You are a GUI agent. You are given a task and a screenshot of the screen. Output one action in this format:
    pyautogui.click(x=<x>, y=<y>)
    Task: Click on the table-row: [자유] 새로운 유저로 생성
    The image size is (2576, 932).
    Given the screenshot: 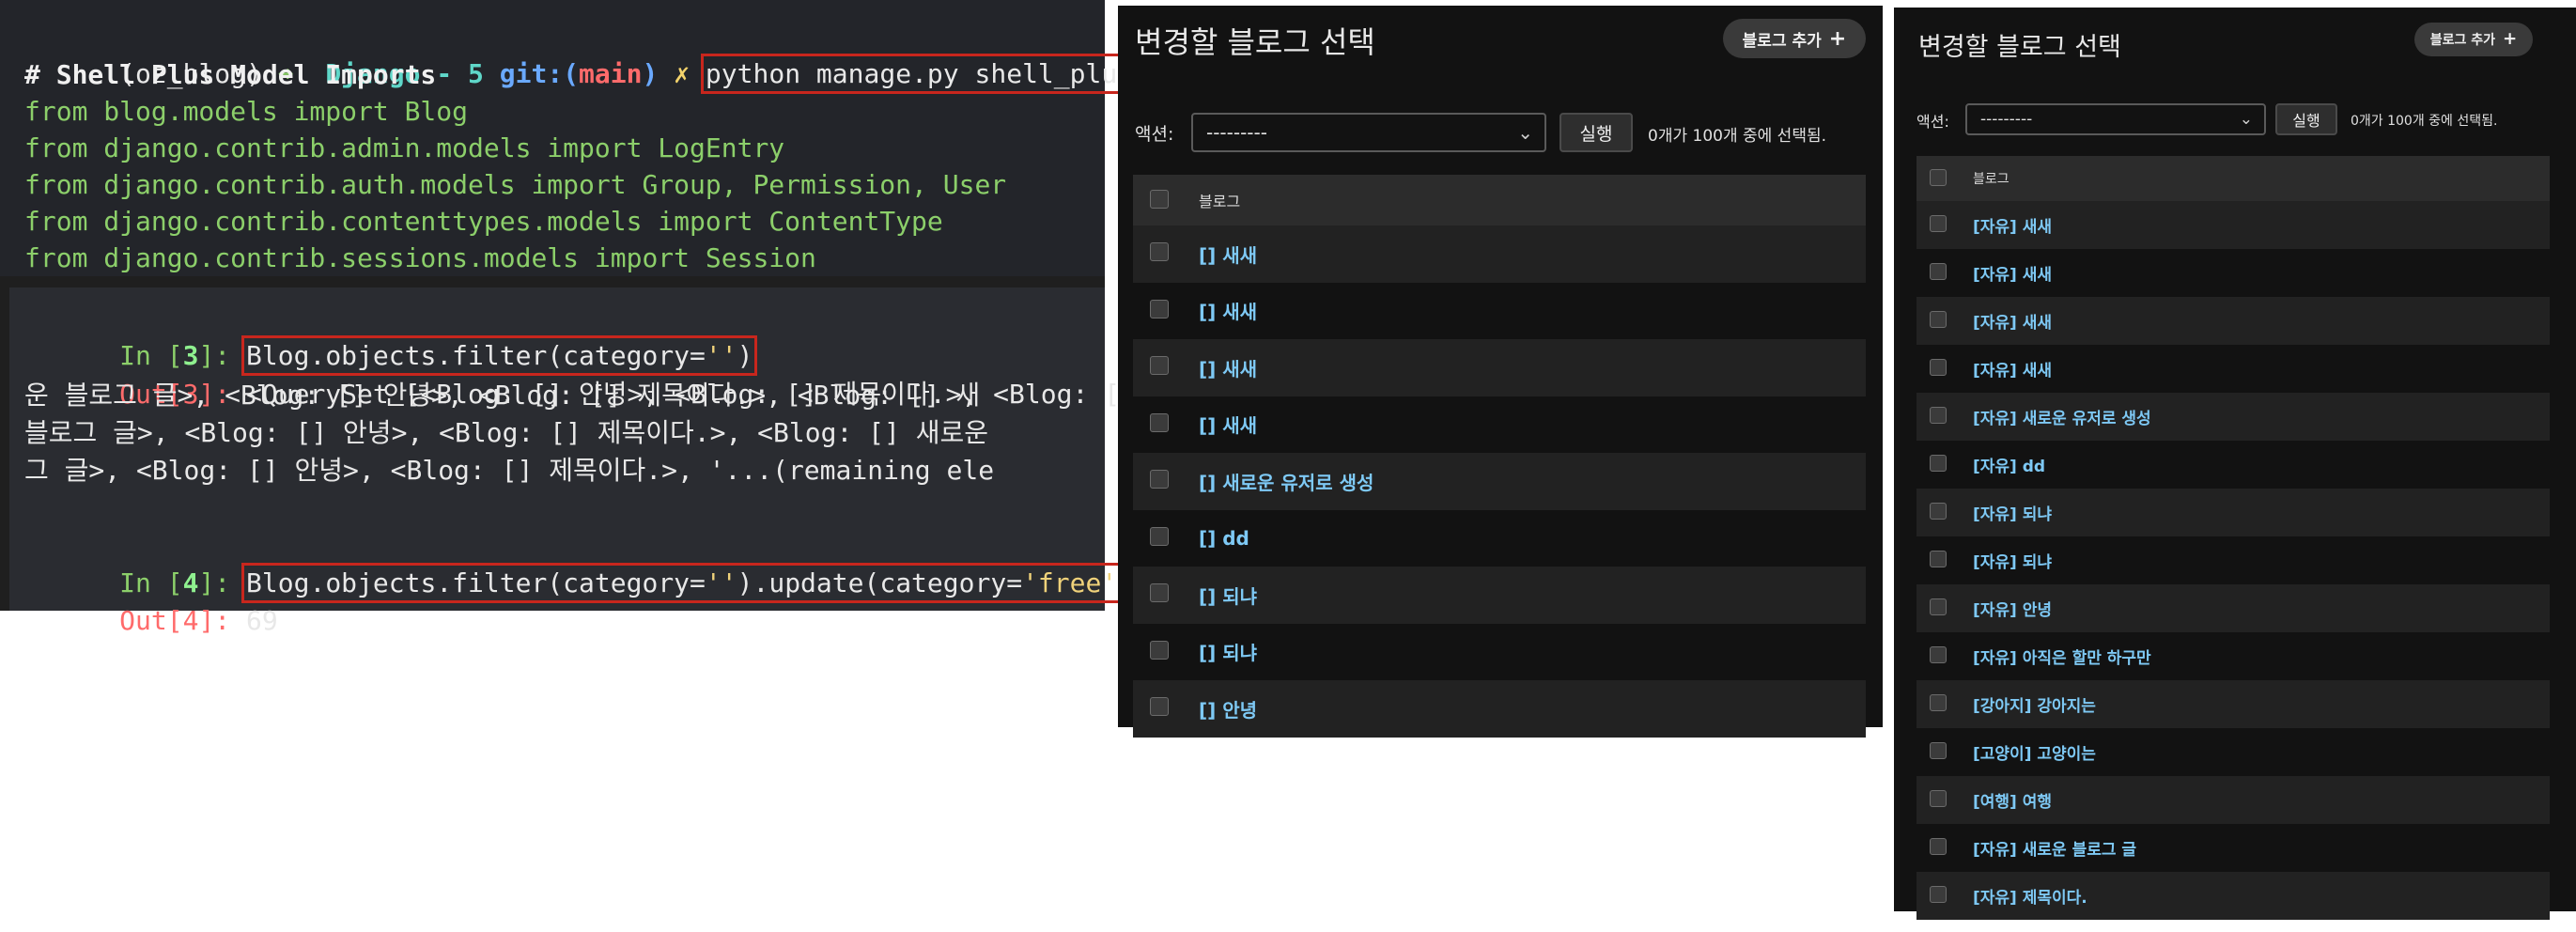 What is the action you would take?
    pyautogui.click(x=2233, y=417)
    